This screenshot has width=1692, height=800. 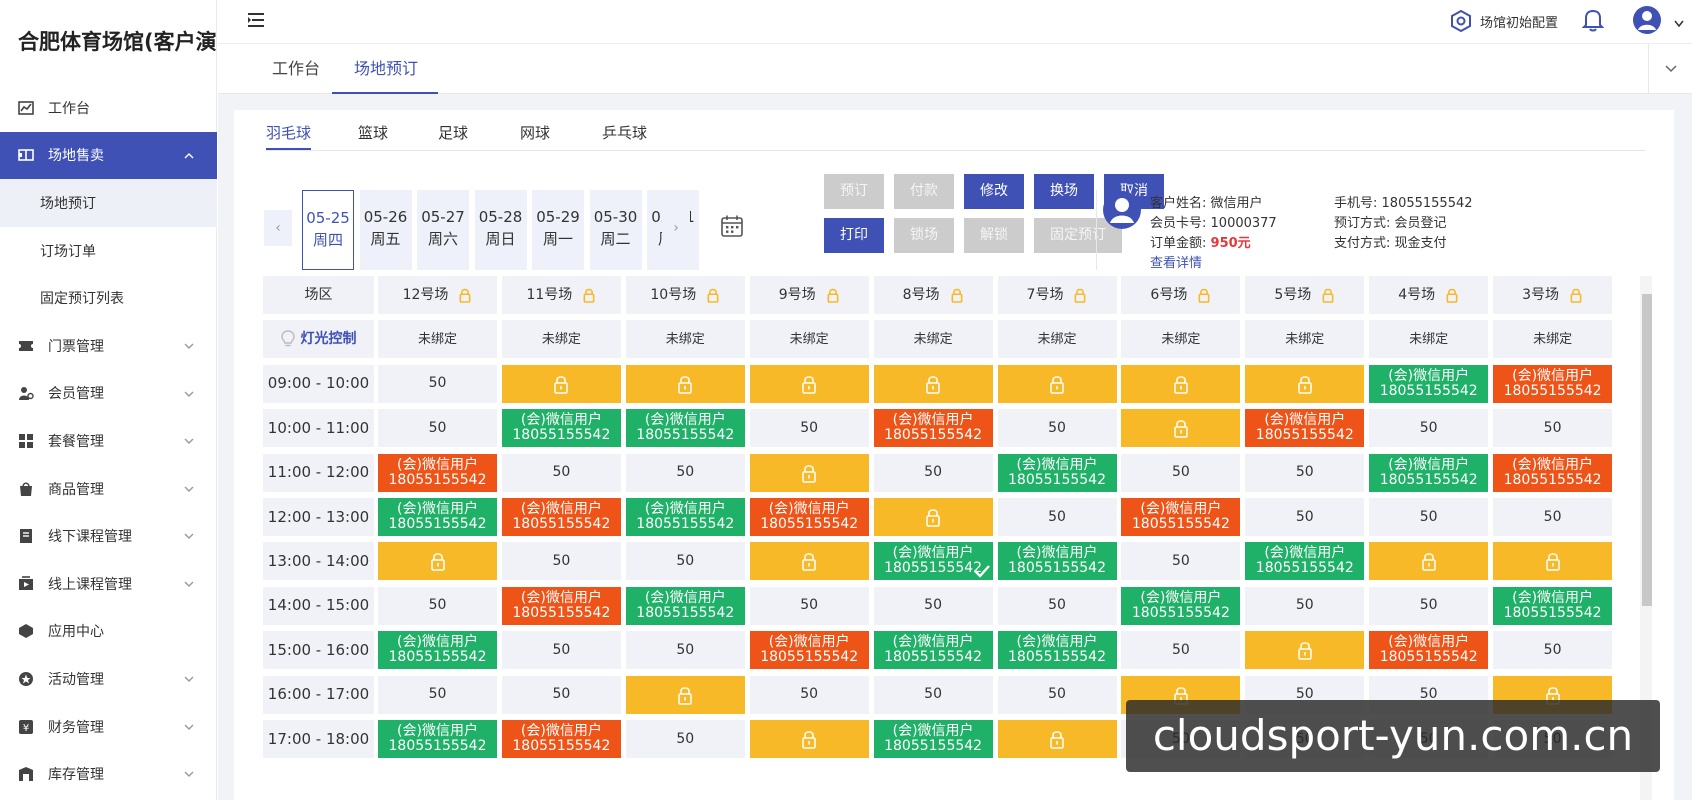 What do you see at coordinates (108, 774) in the screenshot?
I see `sidebar-item-14: 库存管理` at bounding box center [108, 774].